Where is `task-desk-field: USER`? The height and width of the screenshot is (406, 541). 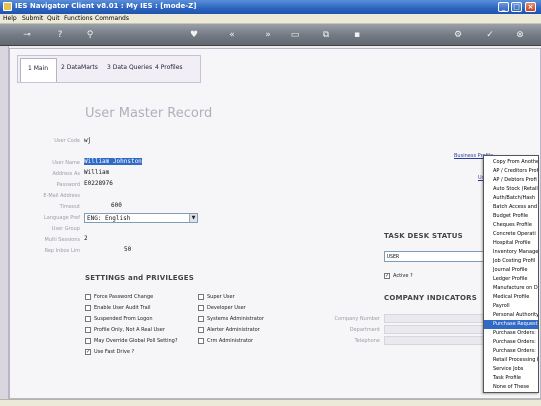 task-desk-field: USER is located at coordinates (434, 256).